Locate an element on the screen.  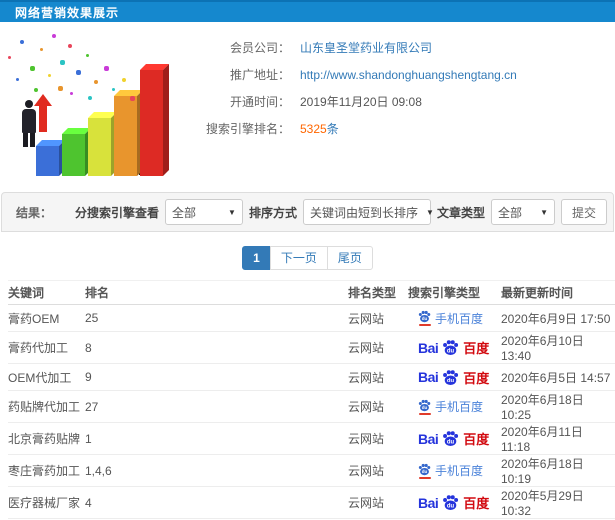
rank-link: 8 is located at coordinates (216, 347).